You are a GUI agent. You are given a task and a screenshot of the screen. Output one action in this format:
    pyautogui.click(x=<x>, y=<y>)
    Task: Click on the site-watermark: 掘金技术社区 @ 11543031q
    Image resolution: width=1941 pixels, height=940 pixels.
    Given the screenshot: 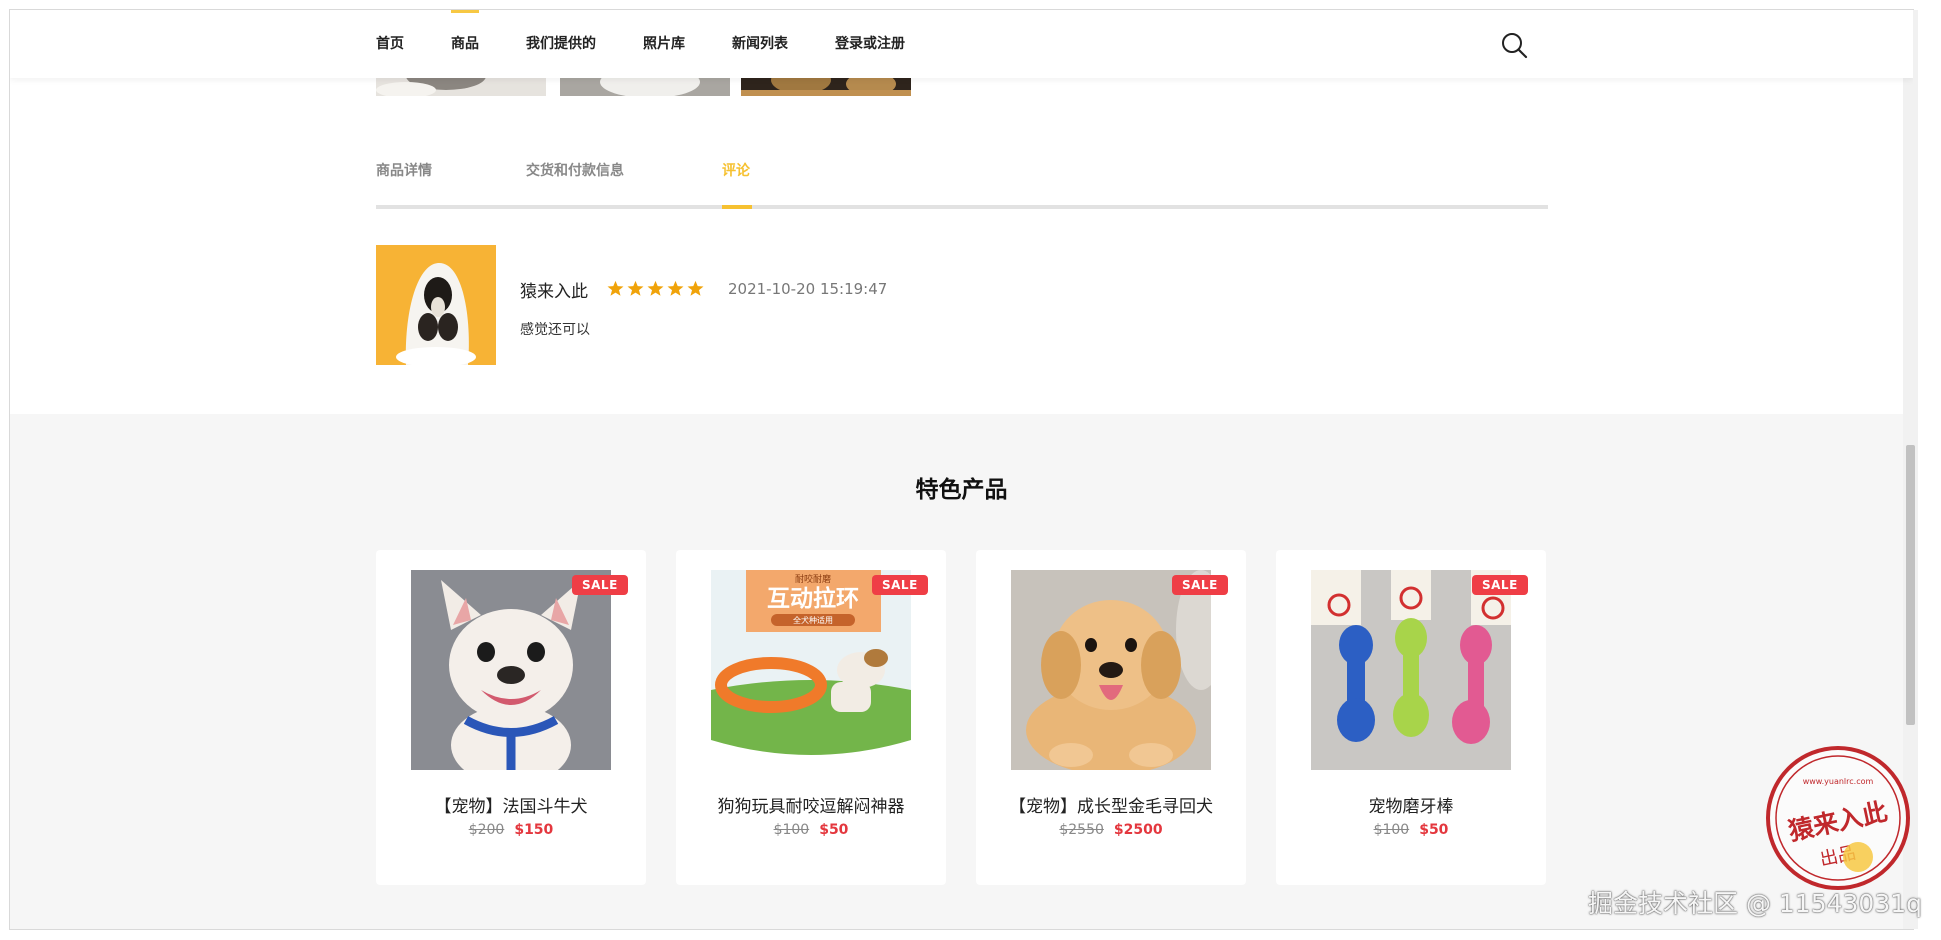 What is the action you would take?
    pyautogui.click(x=1755, y=903)
    